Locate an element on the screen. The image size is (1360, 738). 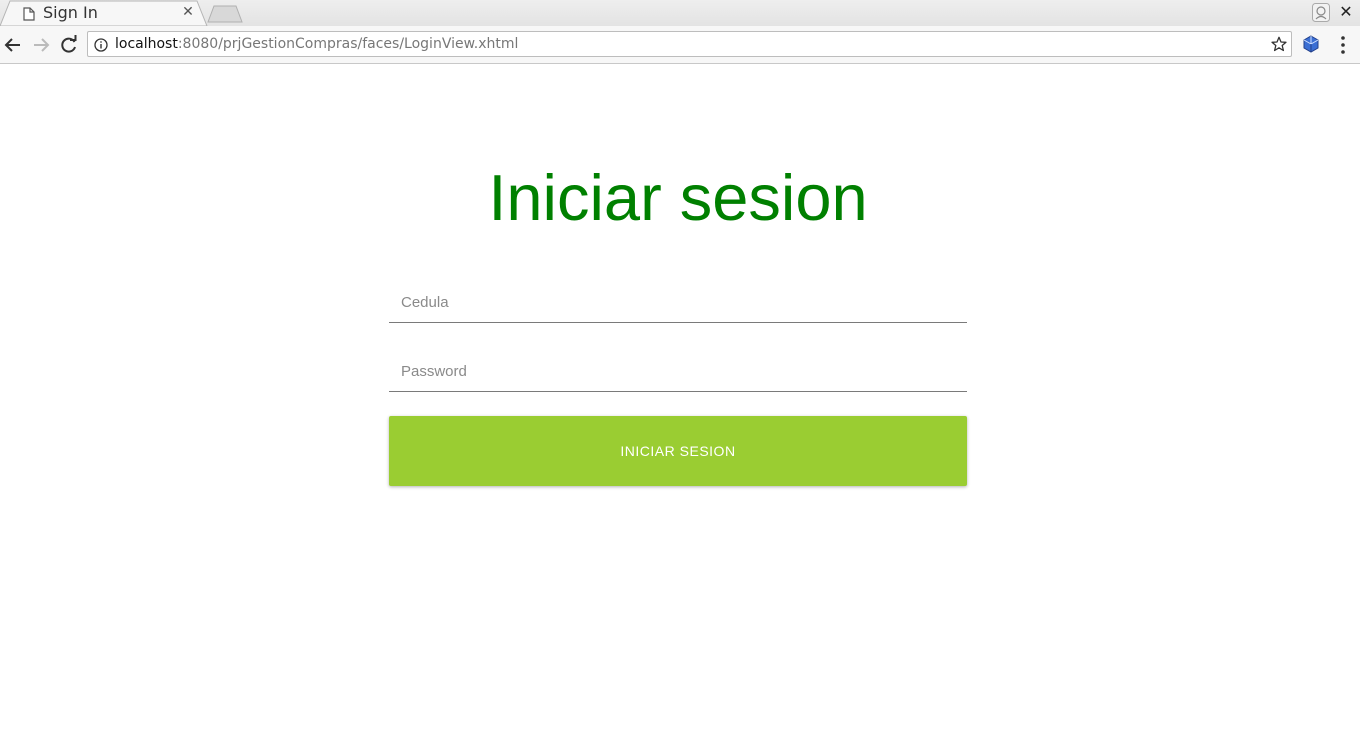
cedula-input is located at coordinates (678, 303).